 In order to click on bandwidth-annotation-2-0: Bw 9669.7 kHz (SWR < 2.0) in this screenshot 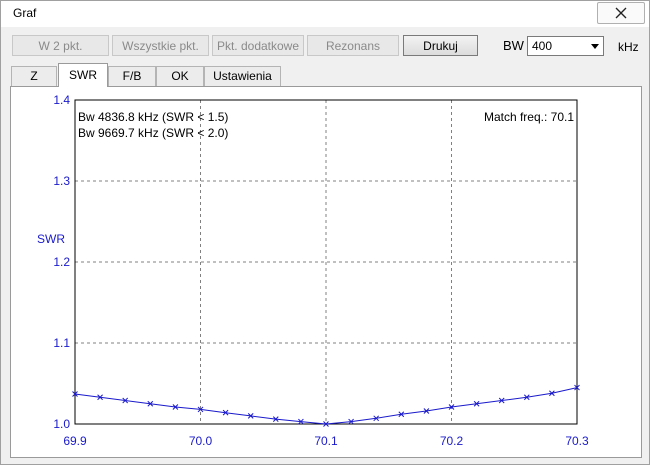, I will do `click(153, 133)`.